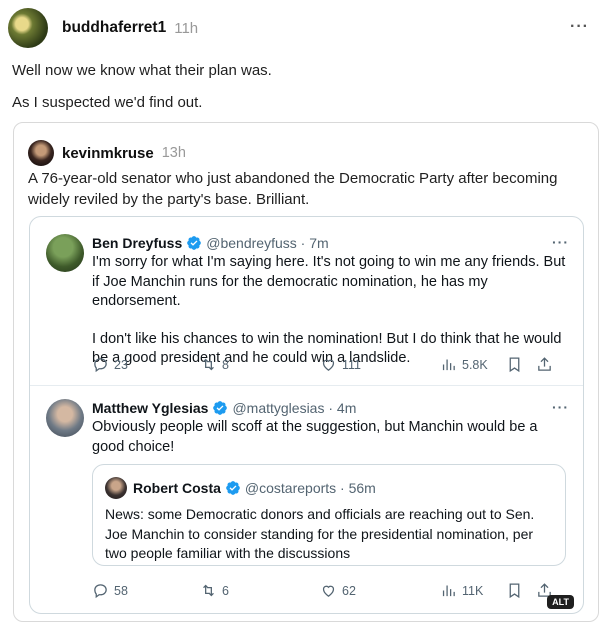 This screenshot has height=623, width=601. What do you see at coordinates (306, 385) in the screenshot?
I see `divider` at bounding box center [306, 385].